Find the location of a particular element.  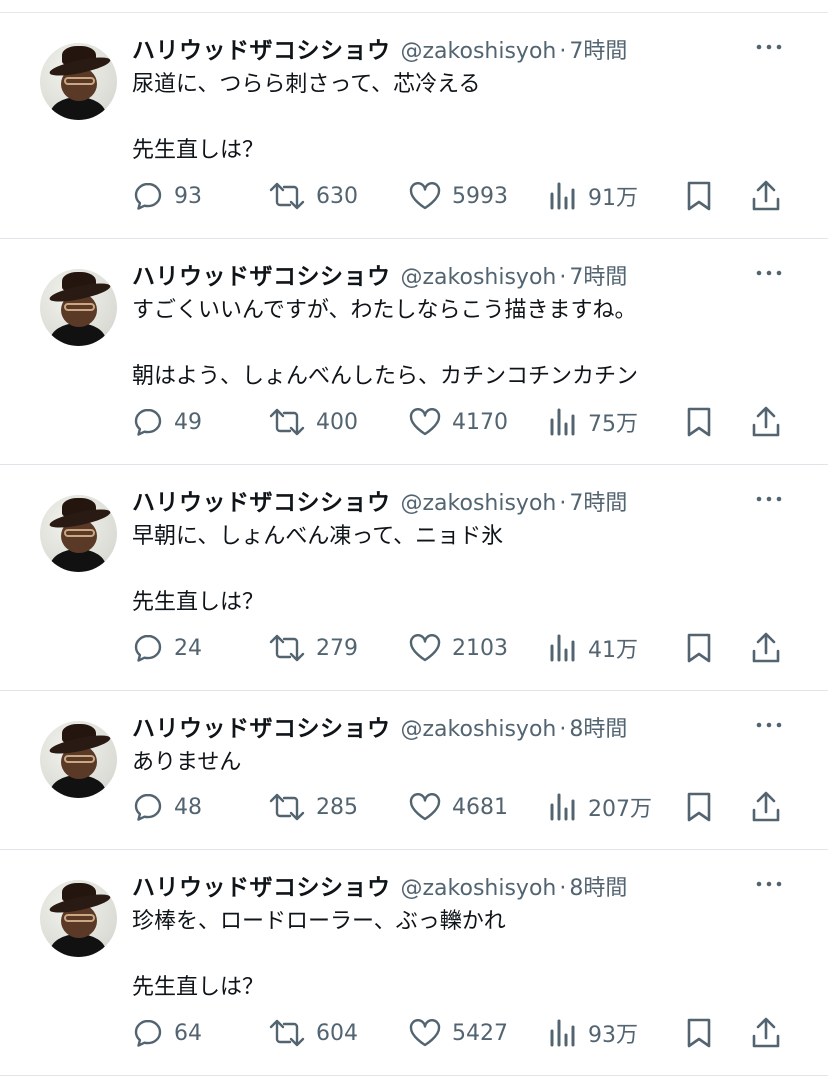

retweet-button: 279 is located at coordinates (313, 648).